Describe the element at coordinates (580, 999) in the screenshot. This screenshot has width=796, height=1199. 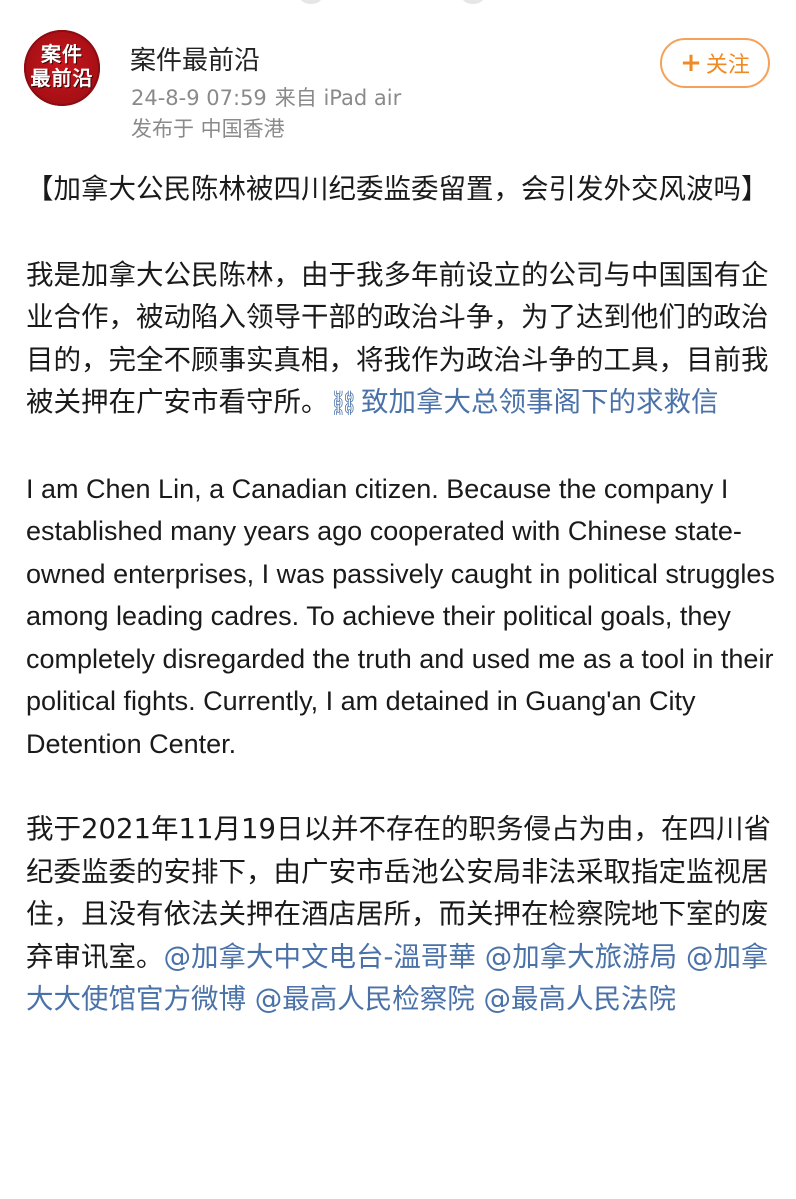
I see `mention-link: @最高人民法院` at that location.